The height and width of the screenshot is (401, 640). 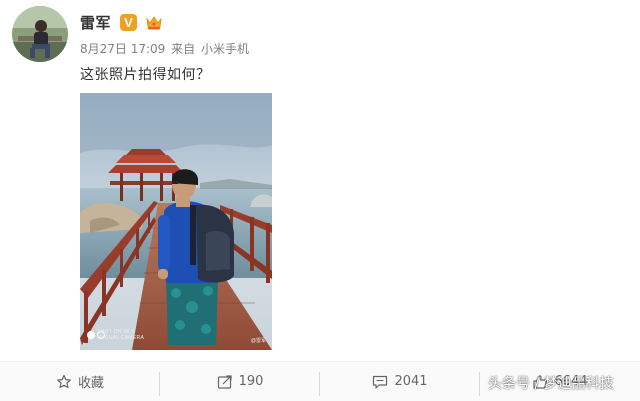 I want to click on post-timestamp: 8月27日 17:09, so click(x=122, y=49).